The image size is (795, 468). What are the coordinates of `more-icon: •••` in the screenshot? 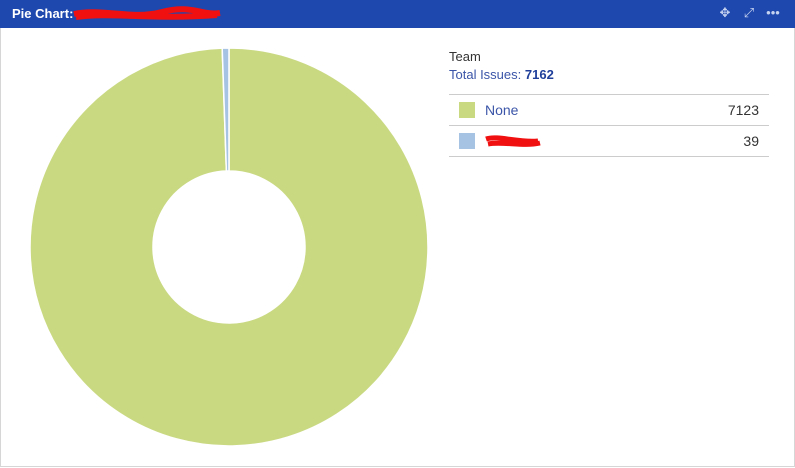 It's located at (773, 14).